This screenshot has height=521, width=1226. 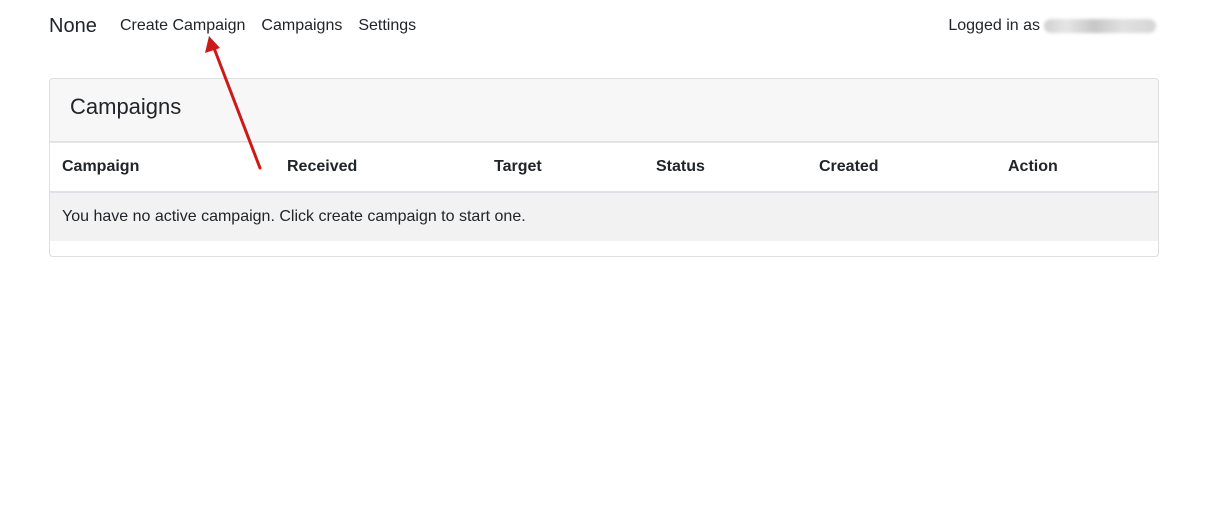 I want to click on nav-item-settings: Settings, so click(x=387, y=26).